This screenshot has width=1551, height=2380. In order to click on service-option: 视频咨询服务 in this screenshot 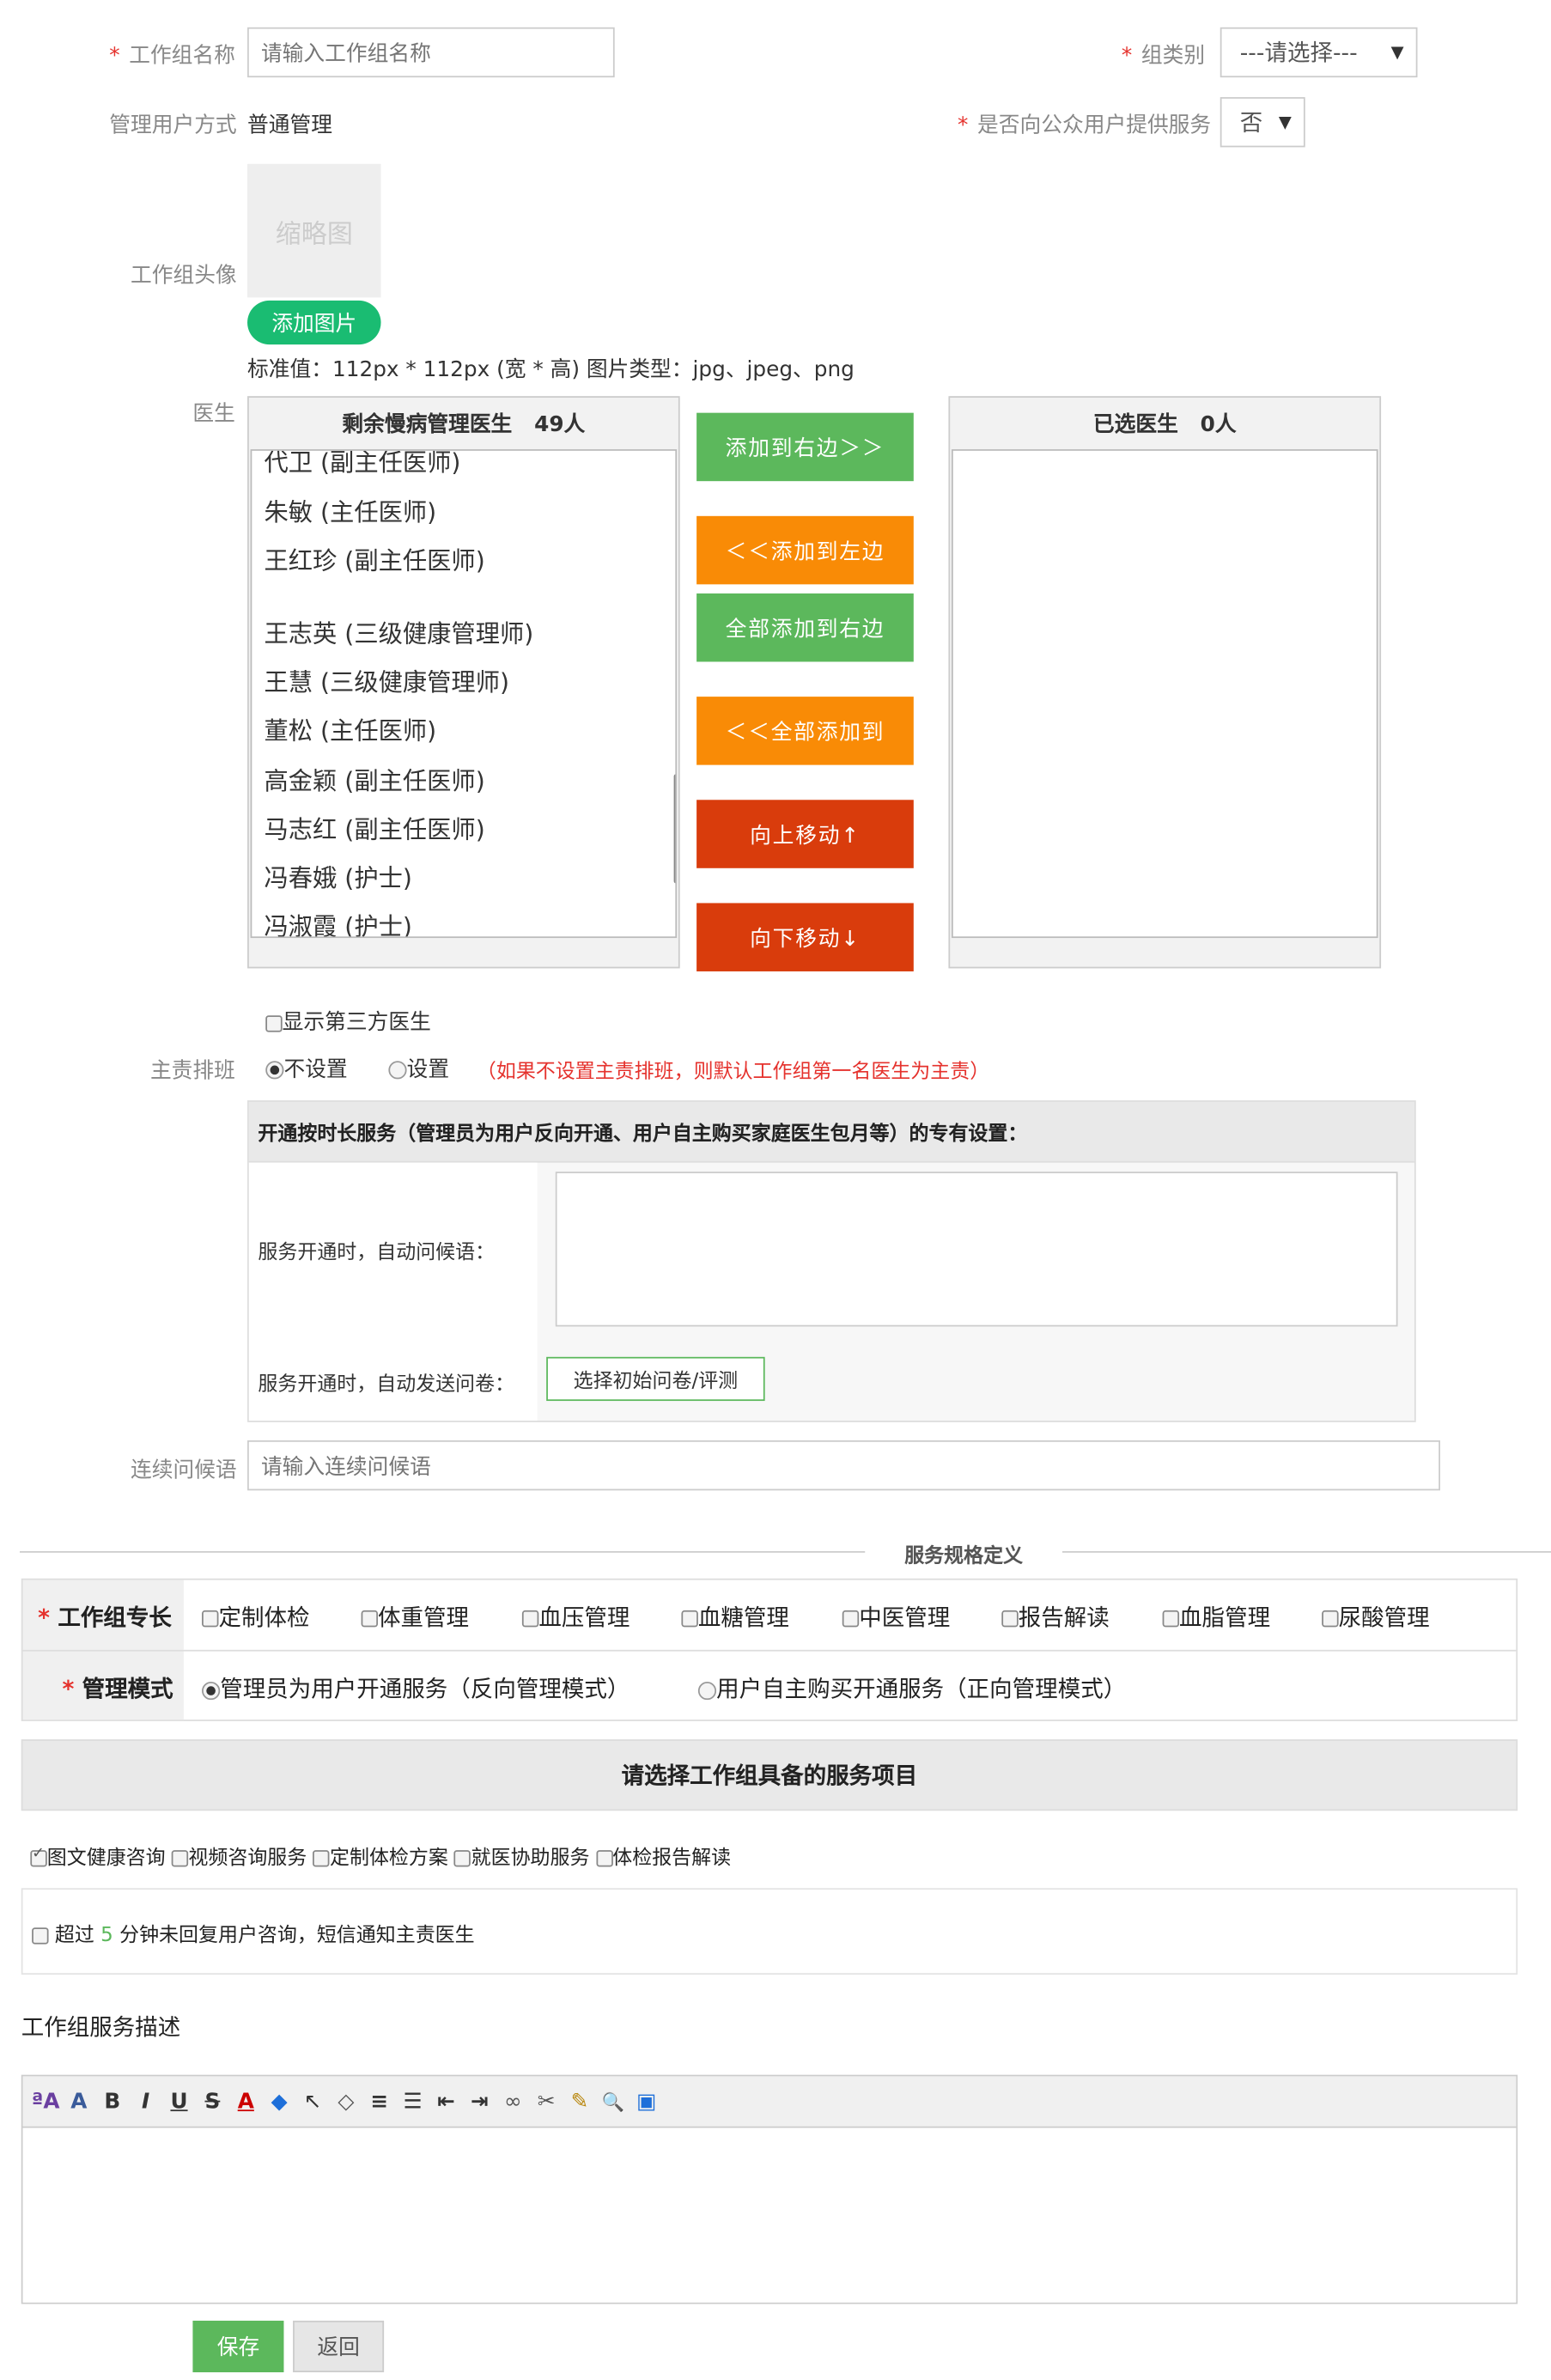, I will do `click(239, 1859)`.